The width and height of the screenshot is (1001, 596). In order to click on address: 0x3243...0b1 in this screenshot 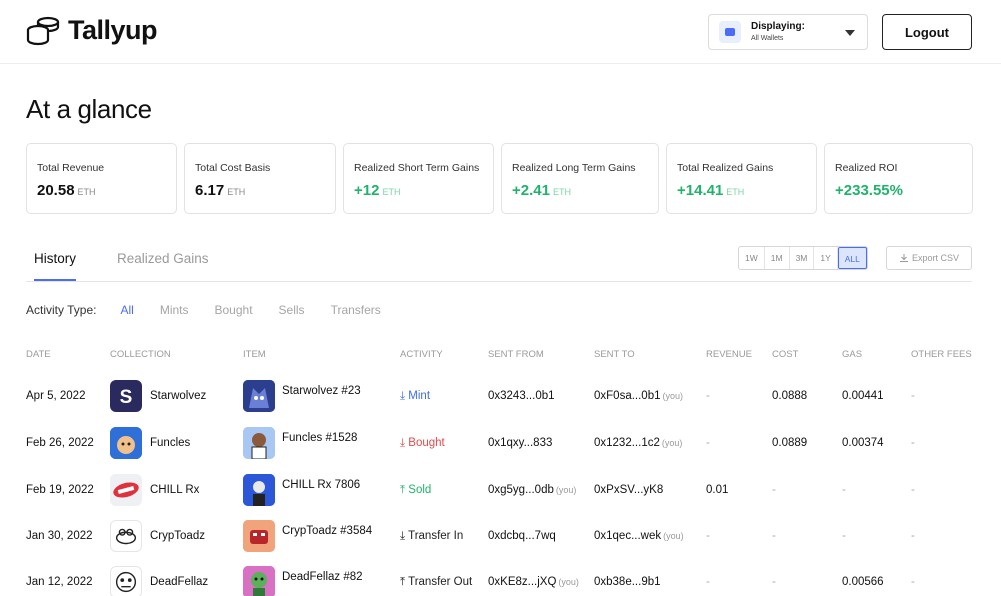, I will do `click(521, 396)`.